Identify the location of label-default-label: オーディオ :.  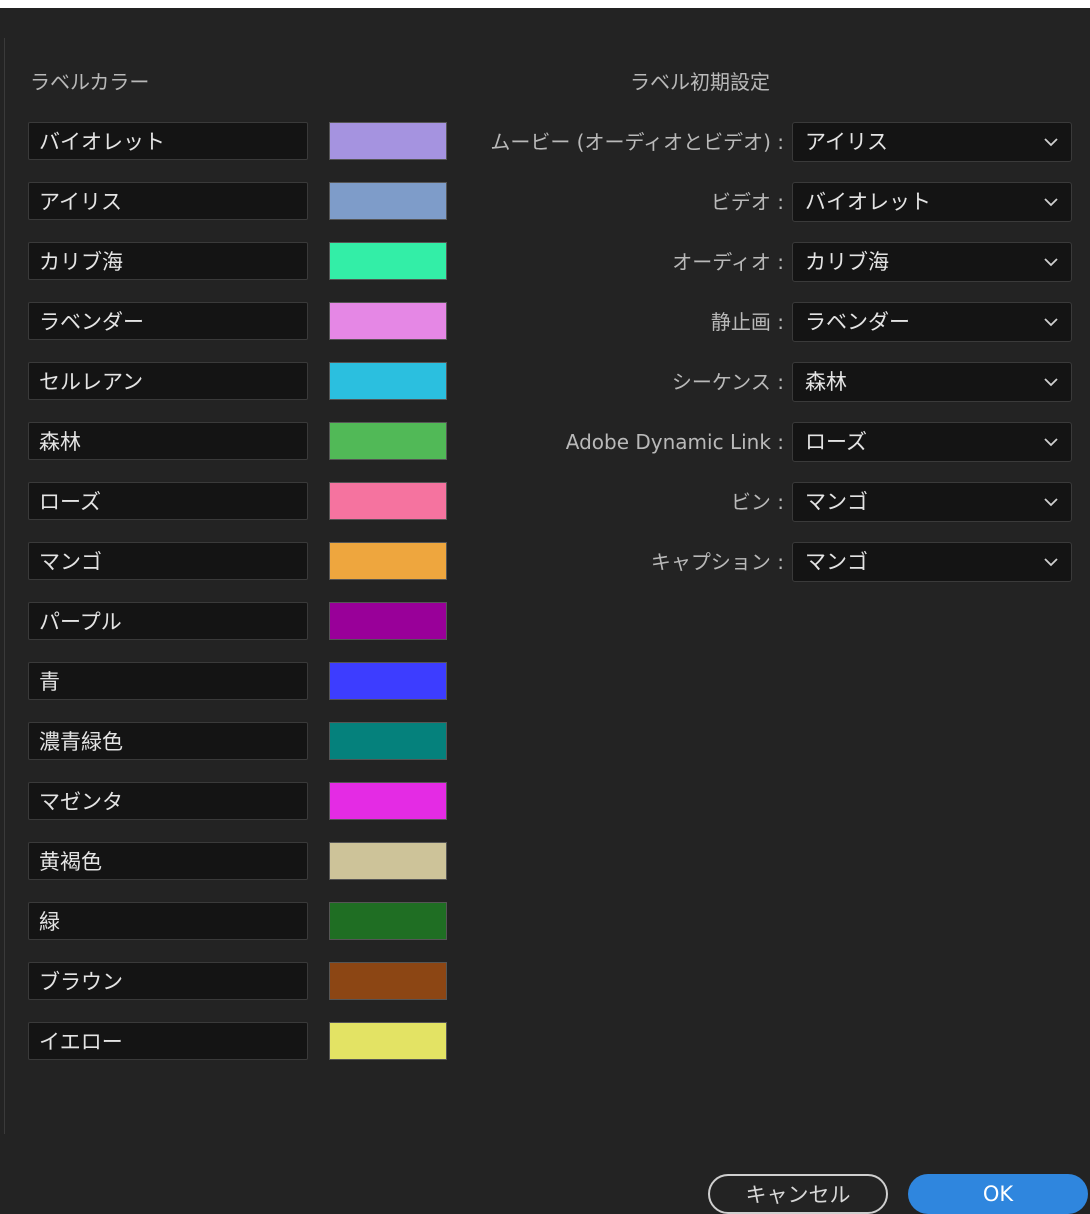
(728, 262).